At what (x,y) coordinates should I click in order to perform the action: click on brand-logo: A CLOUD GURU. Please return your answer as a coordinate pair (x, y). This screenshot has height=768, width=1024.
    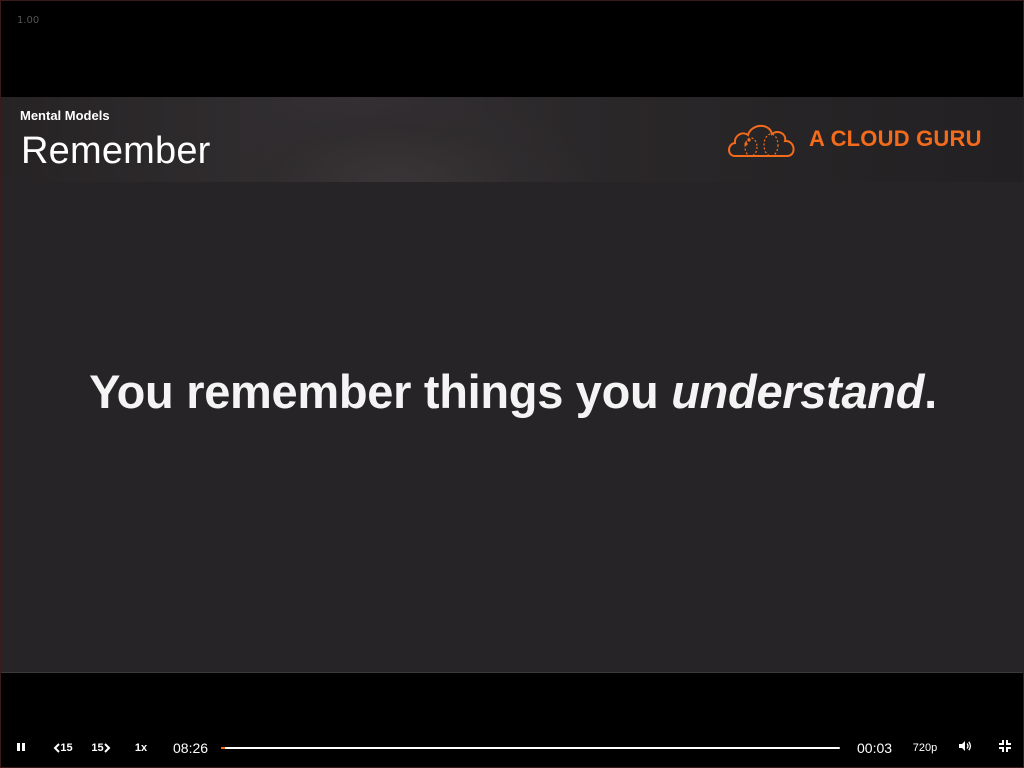
    Looking at the image, I should click on (853, 139).